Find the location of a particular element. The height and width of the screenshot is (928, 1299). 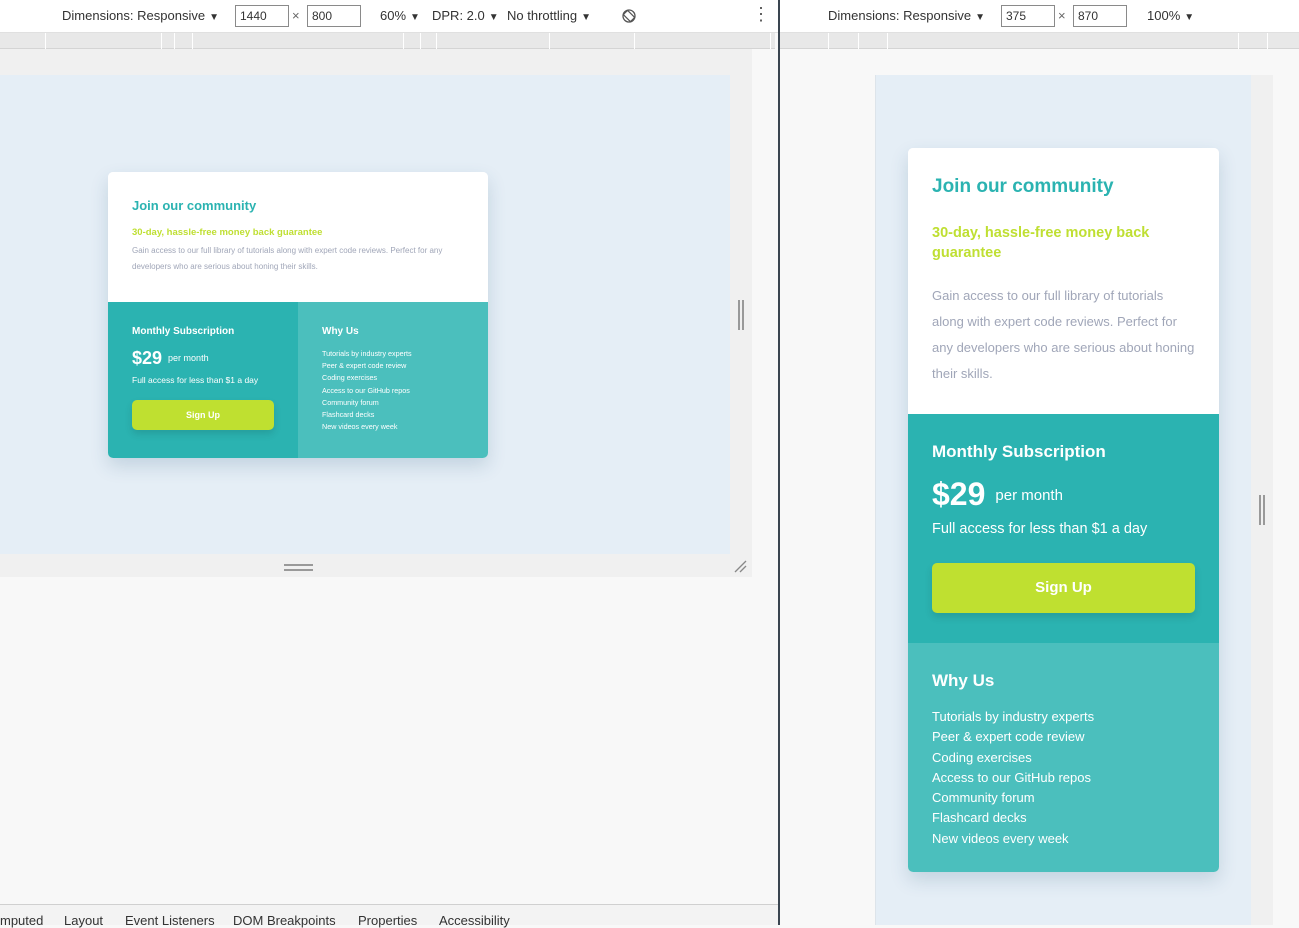

tab-properties: Properties is located at coordinates (387, 920).